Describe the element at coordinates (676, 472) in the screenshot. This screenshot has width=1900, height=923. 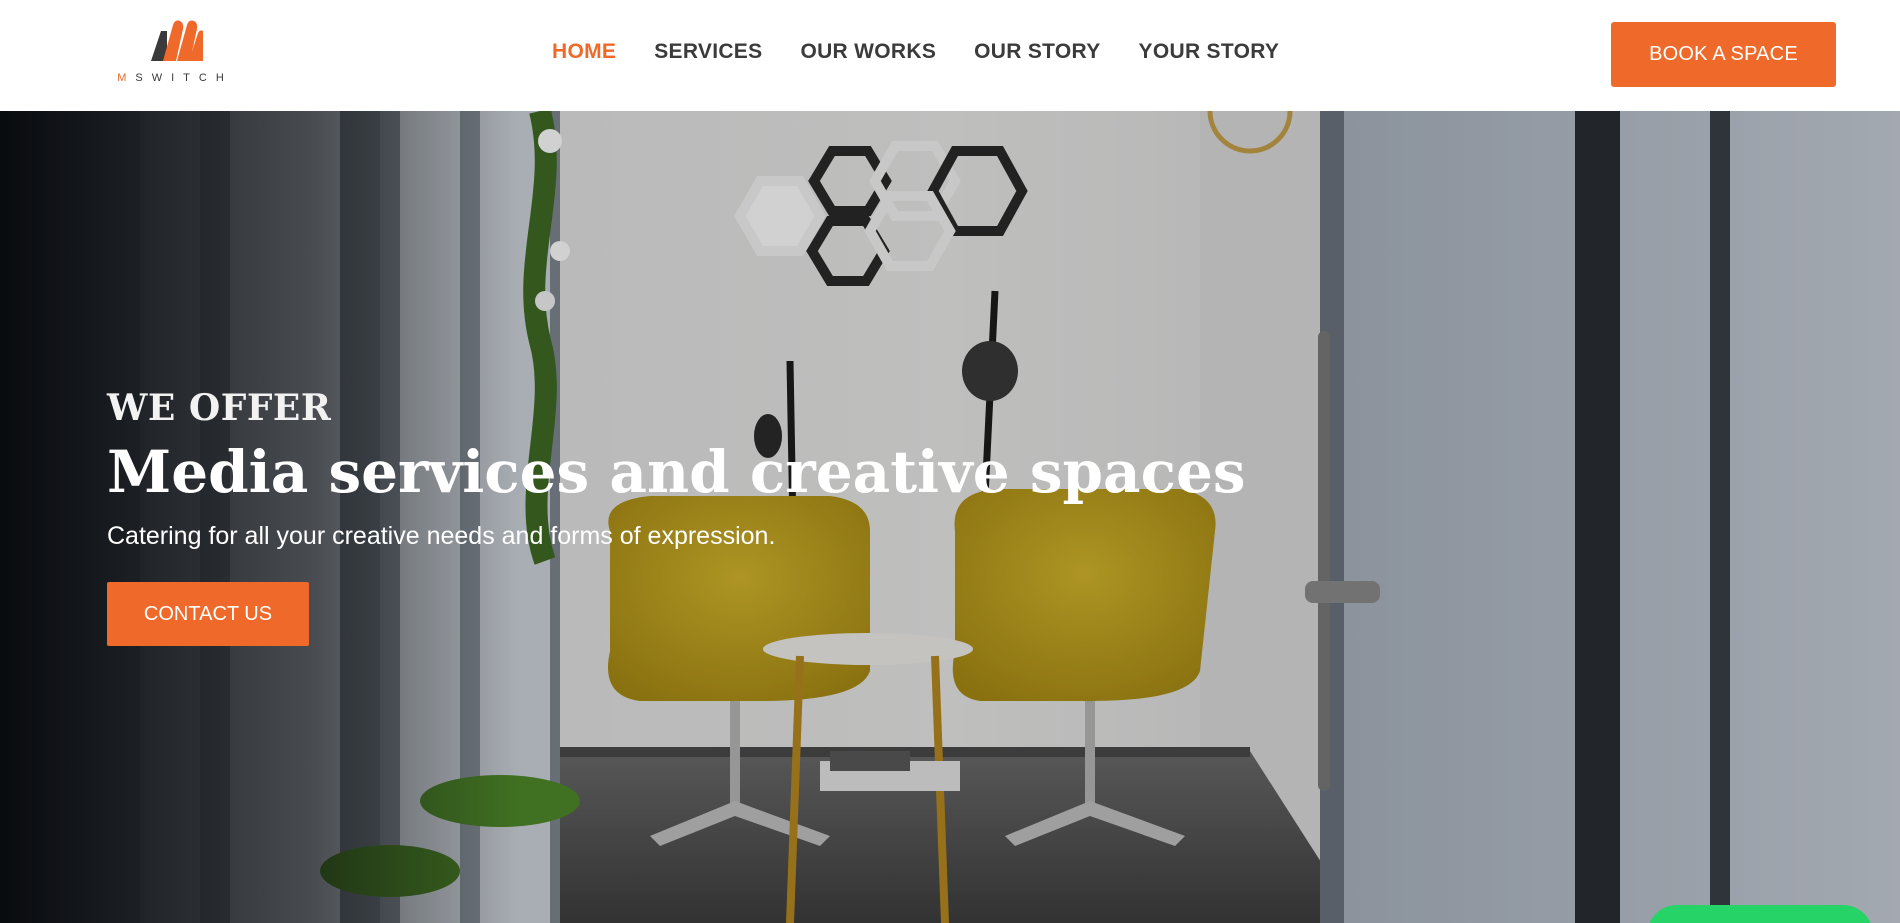
I see `hero-headline: Media services and creative spaces` at that location.